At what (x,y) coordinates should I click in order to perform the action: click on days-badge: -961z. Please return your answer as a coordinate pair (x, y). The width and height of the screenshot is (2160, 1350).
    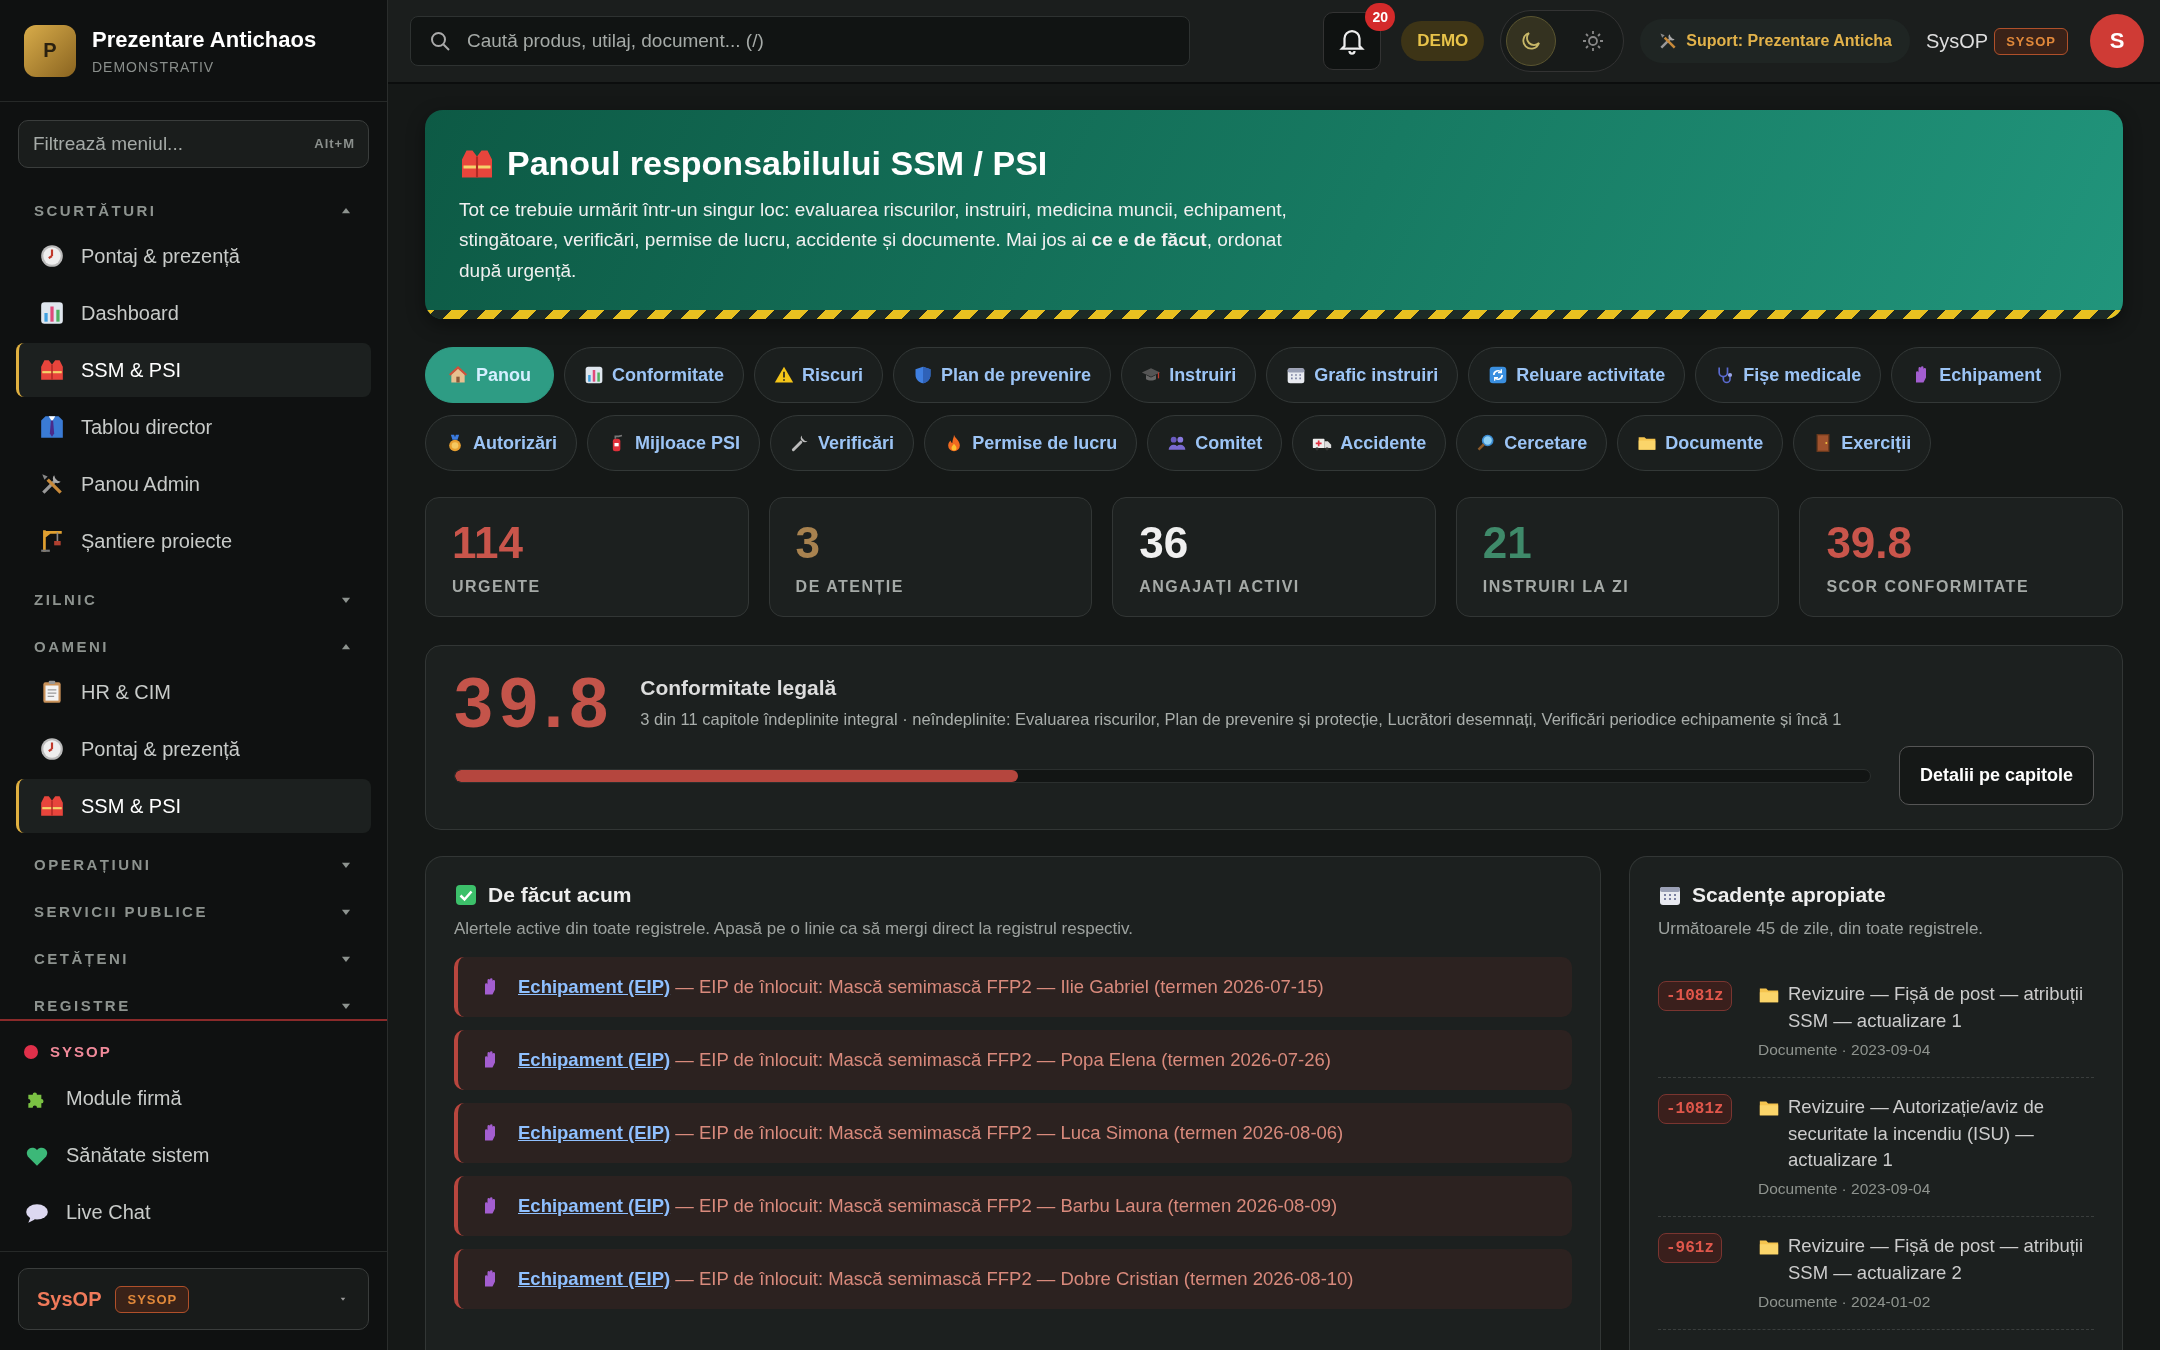
    Looking at the image, I should click on (1690, 1248).